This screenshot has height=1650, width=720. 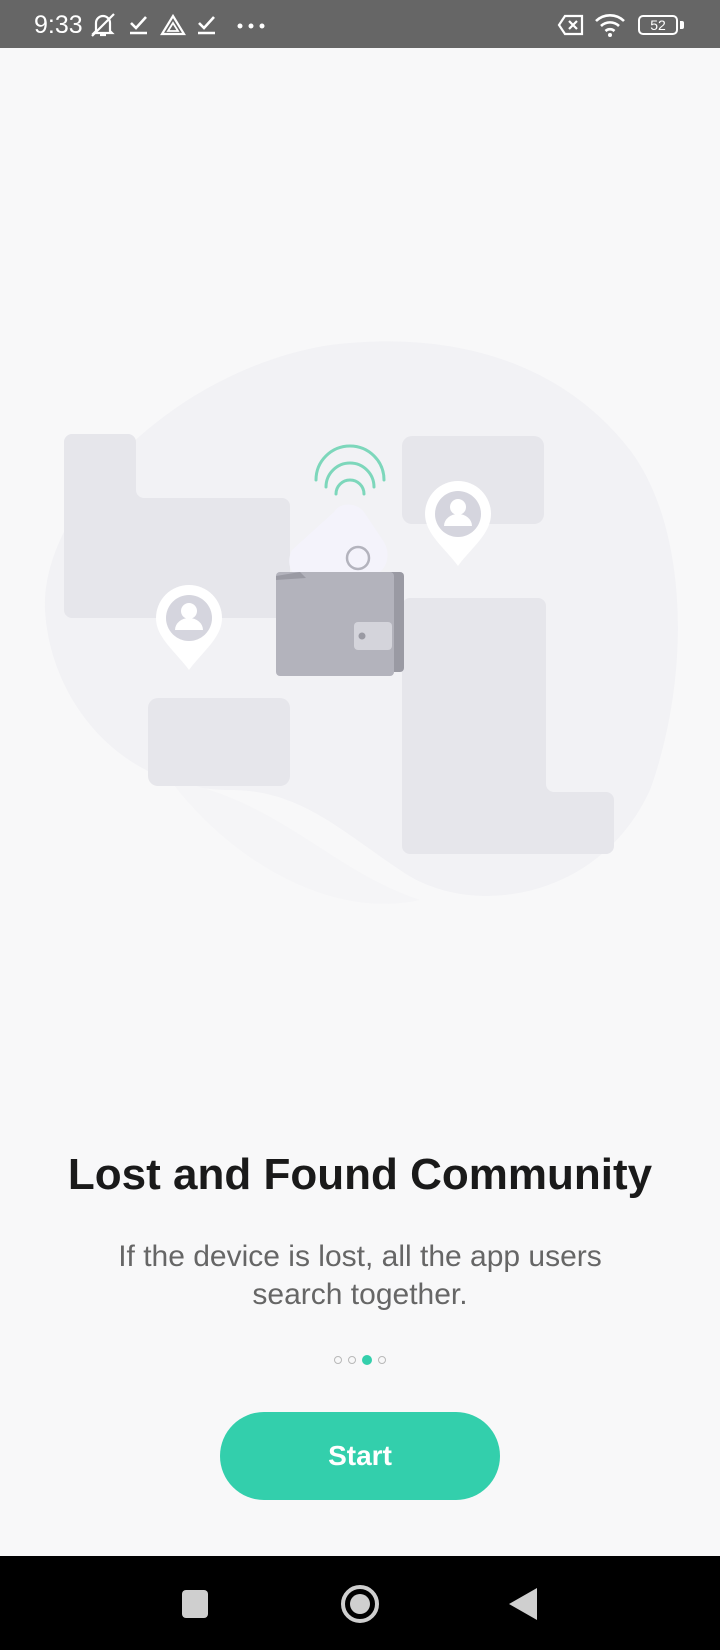 I want to click on more-dots-icon, so click(x=251, y=26).